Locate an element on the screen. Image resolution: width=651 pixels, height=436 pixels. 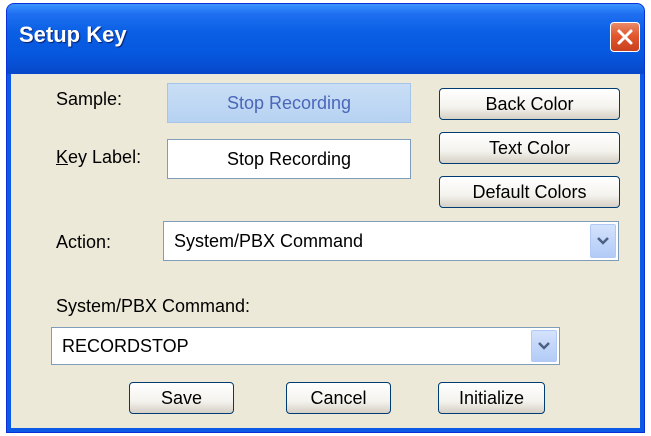
close-icon is located at coordinates (625, 37).